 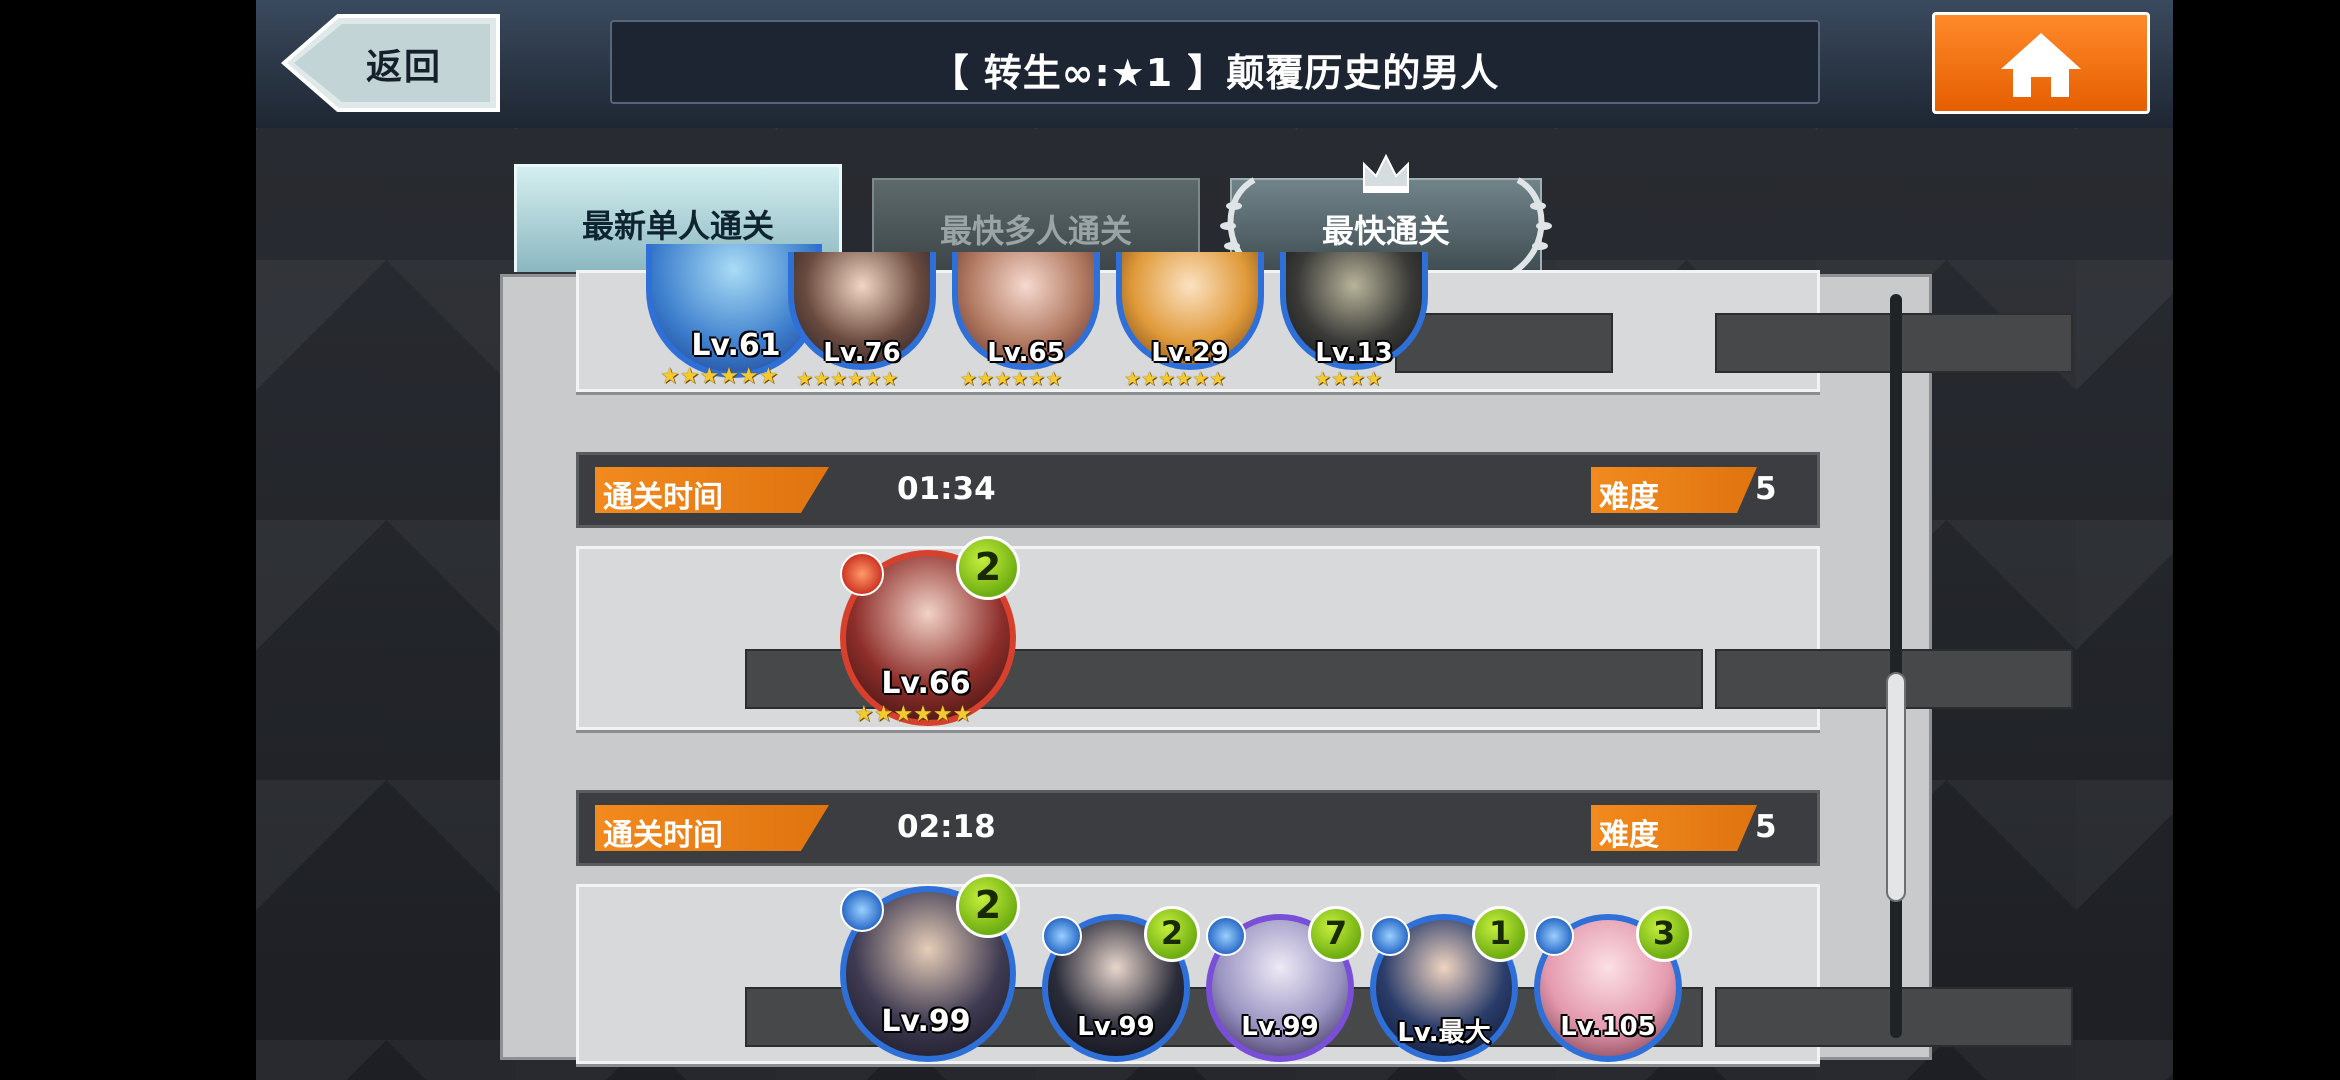 I want to click on empty-party-slot, so click(x=1504, y=343).